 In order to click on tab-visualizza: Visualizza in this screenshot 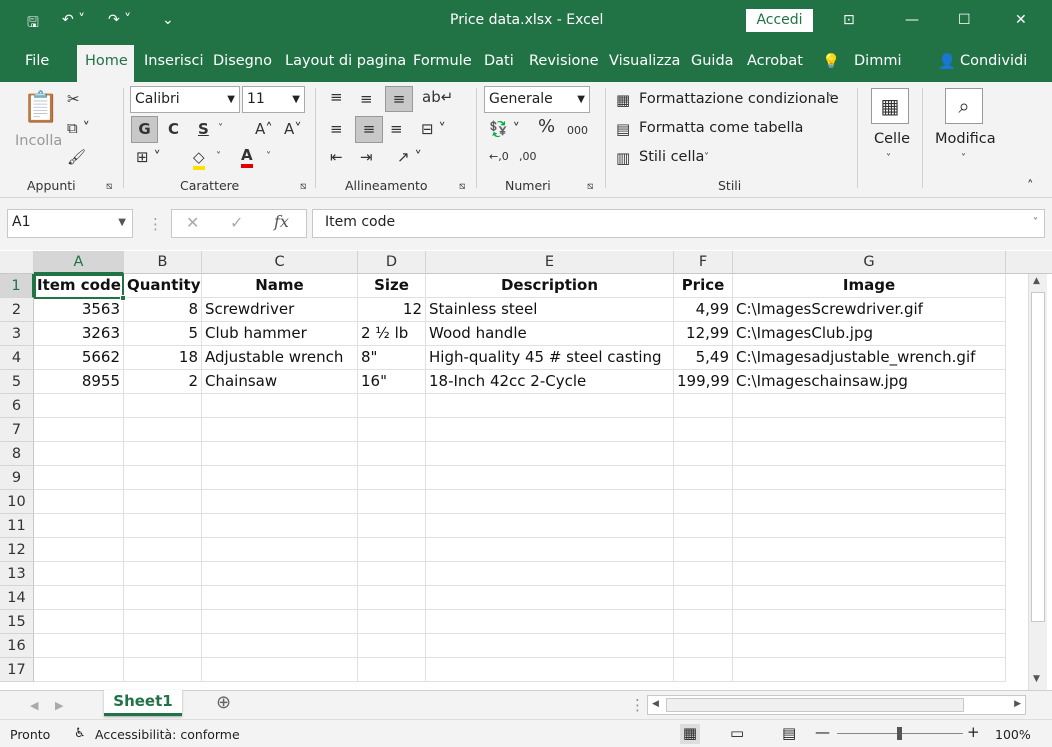, I will do `click(644, 61)`.